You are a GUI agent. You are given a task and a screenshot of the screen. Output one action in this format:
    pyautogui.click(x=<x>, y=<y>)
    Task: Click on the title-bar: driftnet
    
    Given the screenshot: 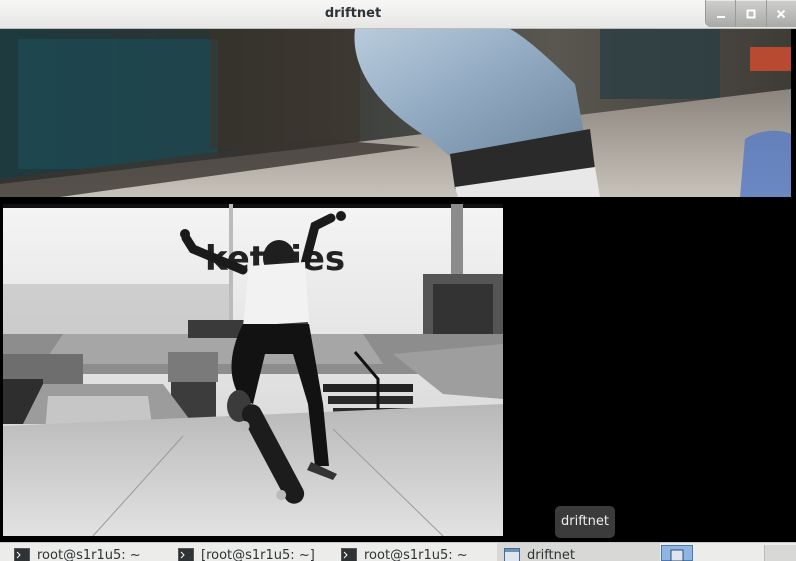 What is the action you would take?
    pyautogui.click(x=398, y=14)
    